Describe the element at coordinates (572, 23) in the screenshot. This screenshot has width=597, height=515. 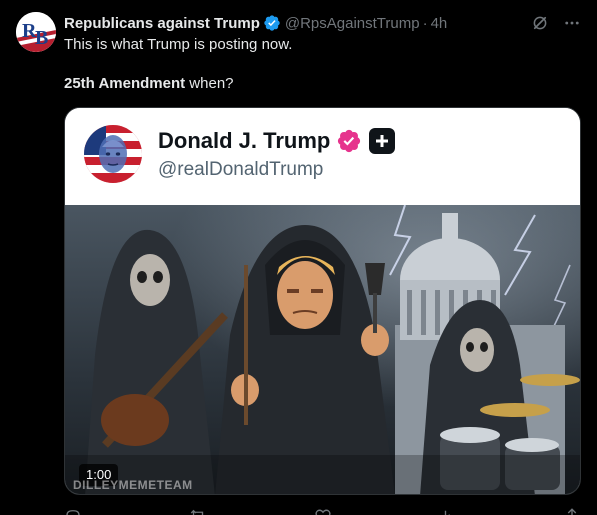
I see `more-icon` at that location.